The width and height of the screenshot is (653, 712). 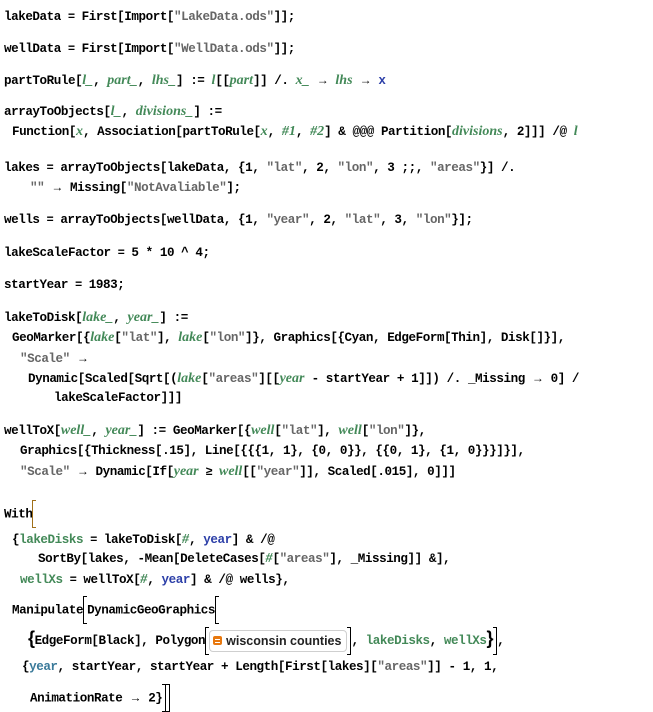 I want to click on entity-label: wisconsin counties, so click(x=284, y=640).